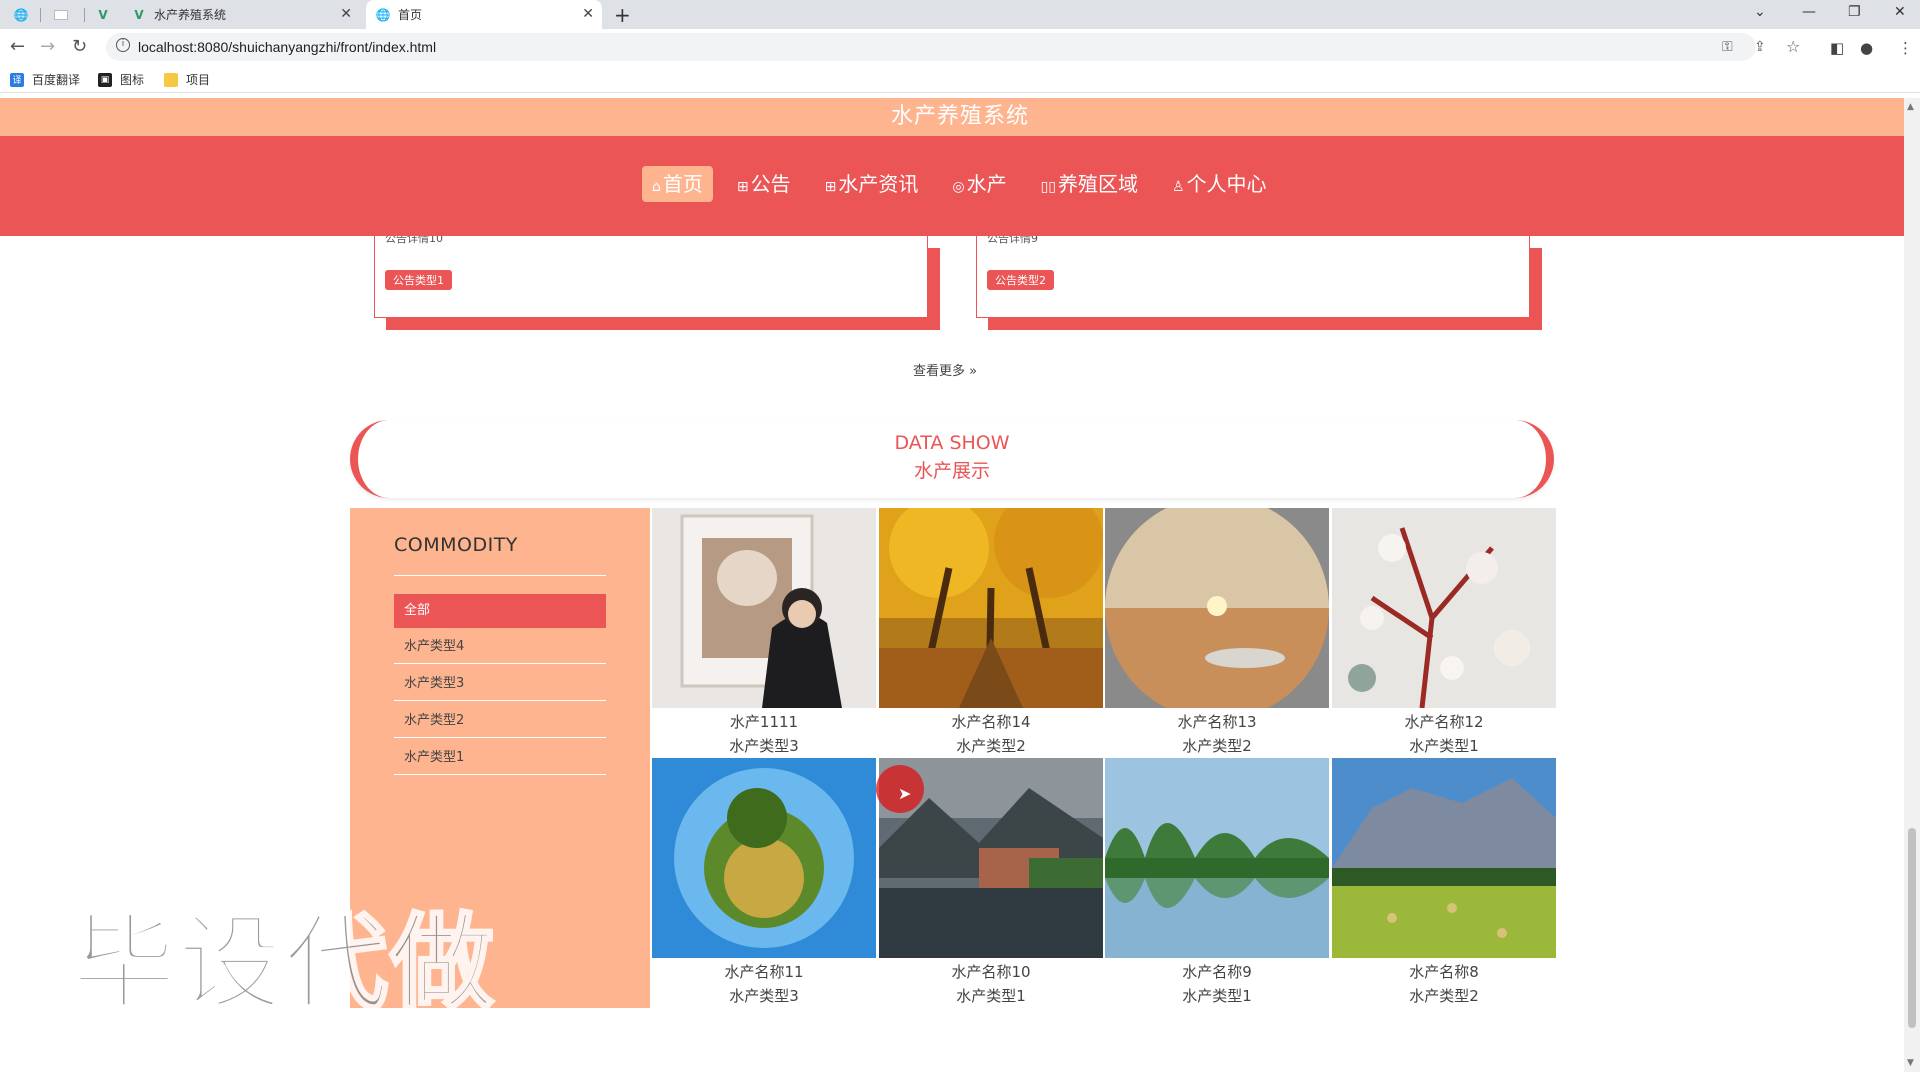 The image size is (1920, 1072). What do you see at coordinates (1098, 184) in the screenshot?
I see `nav-label: 养殖区域` at bounding box center [1098, 184].